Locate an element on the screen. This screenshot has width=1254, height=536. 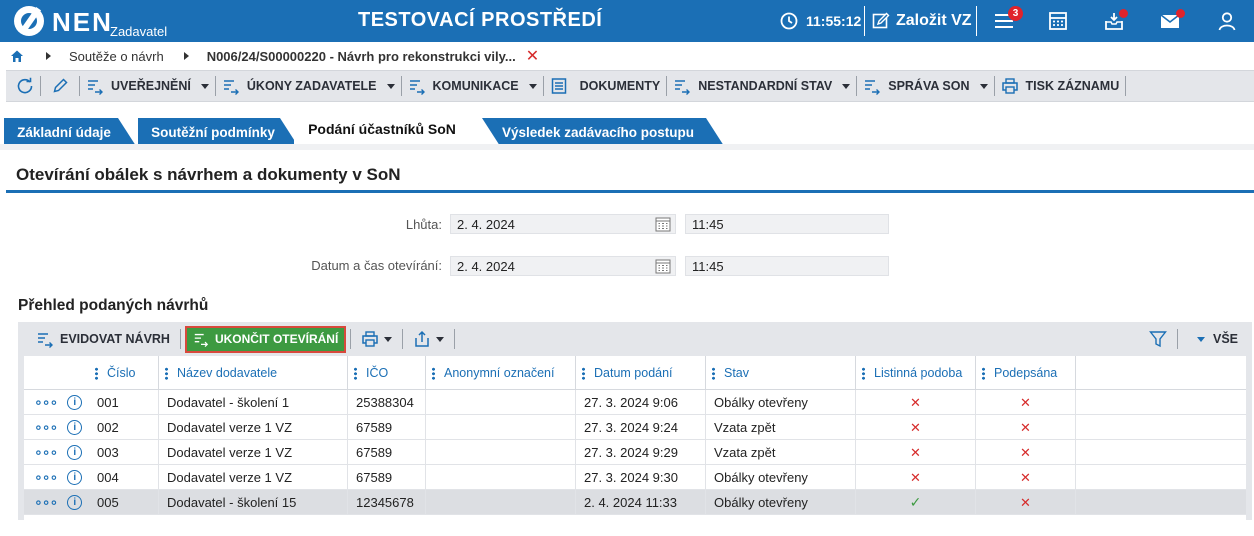
export-icon is located at coordinates (422, 338).